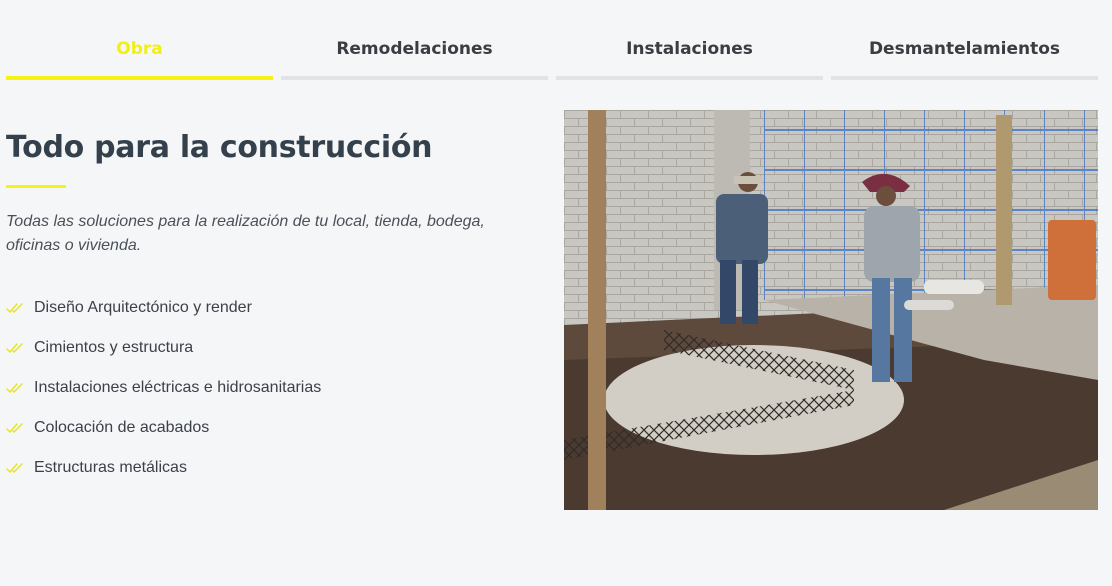 Image resolution: width=1112 pixels, height=586 pixels. Describe the element at coordinates (689, 78) in the screenshot. I see `tab-instalaciones-indicator` at that location.